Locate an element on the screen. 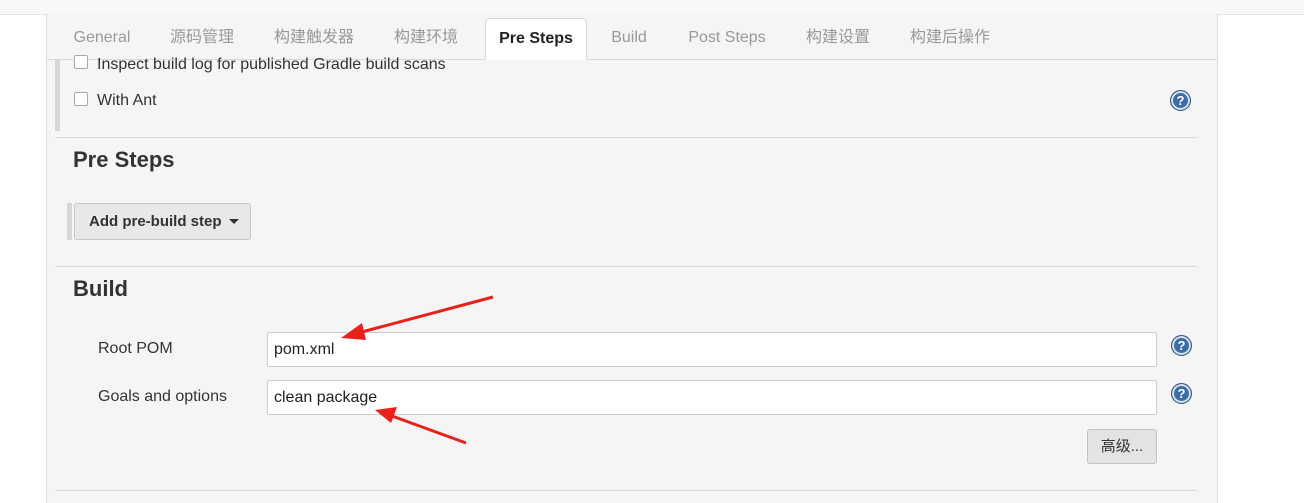  top-strip is located at coordinates (652, 7).